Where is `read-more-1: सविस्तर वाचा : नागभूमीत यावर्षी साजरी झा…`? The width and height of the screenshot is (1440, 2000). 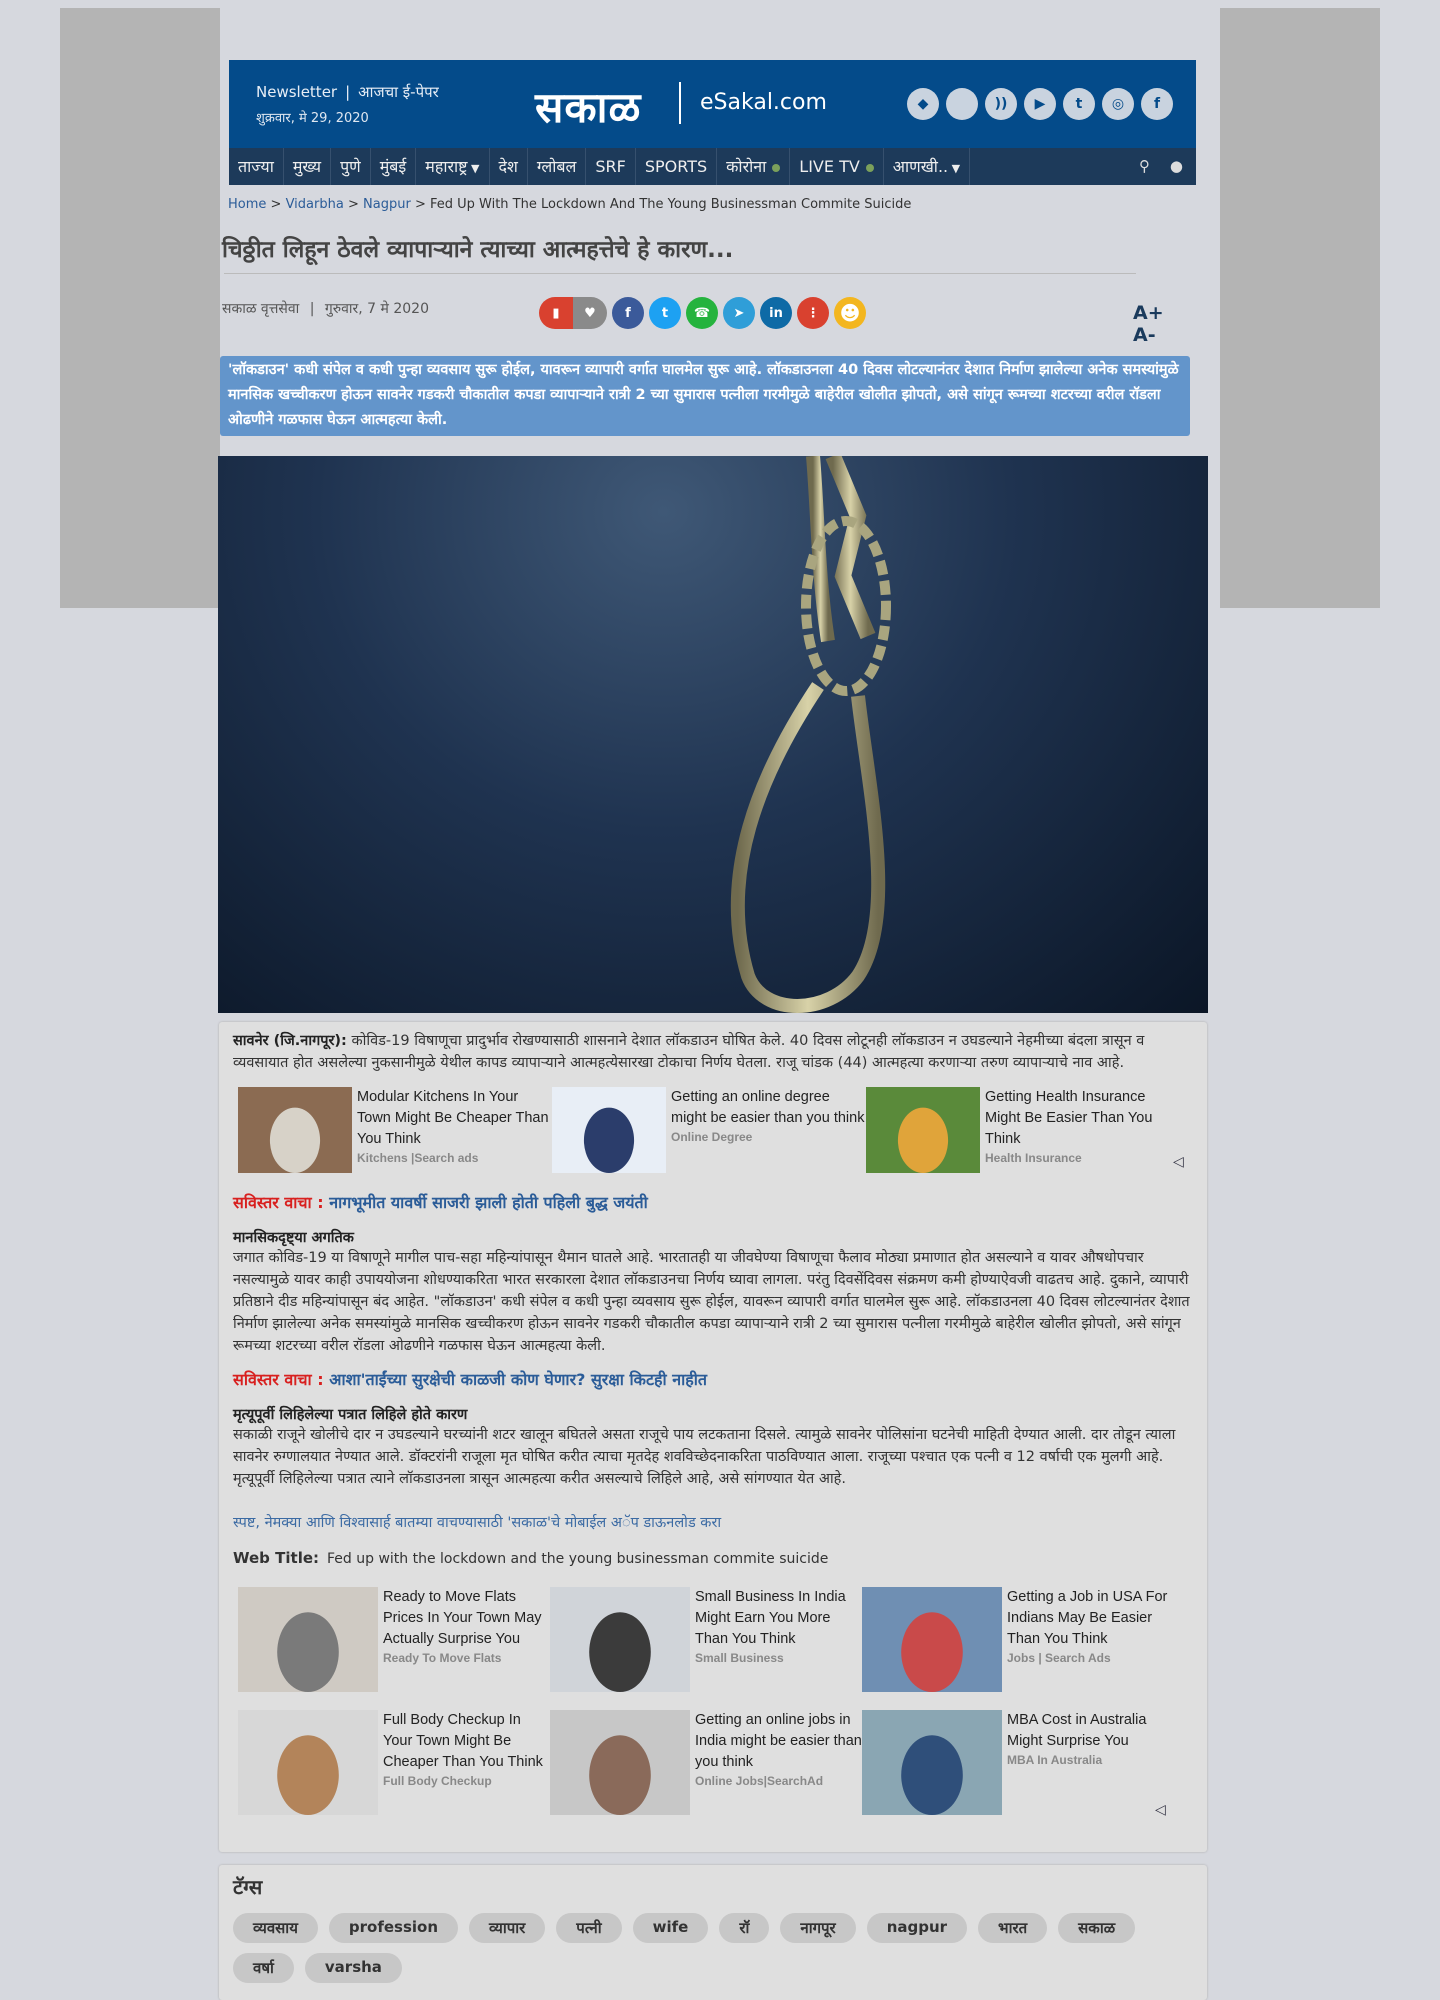 read-more-1: सविस्तर वाचा : नागभूमीत यावर्षी साजरी झा… is located at coordinates (440, 1202).